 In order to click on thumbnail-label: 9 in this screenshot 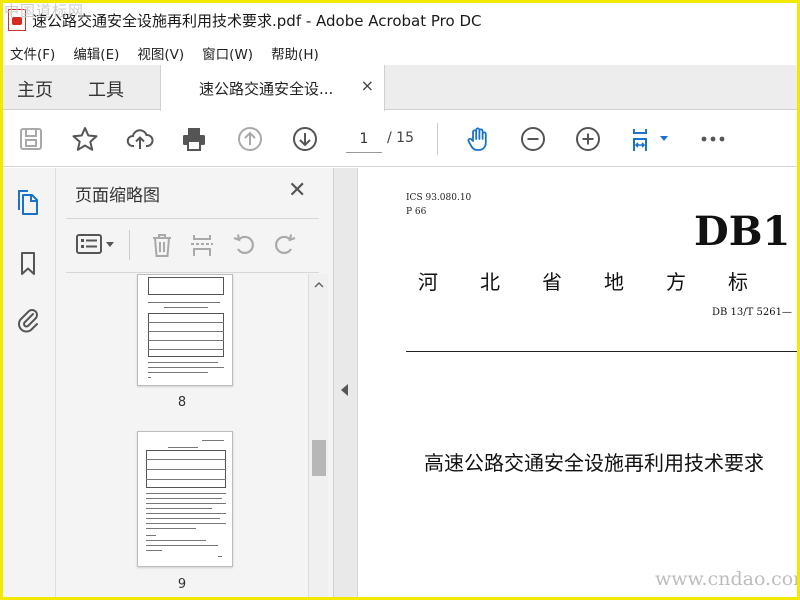, I will do `click(182, 584)`.